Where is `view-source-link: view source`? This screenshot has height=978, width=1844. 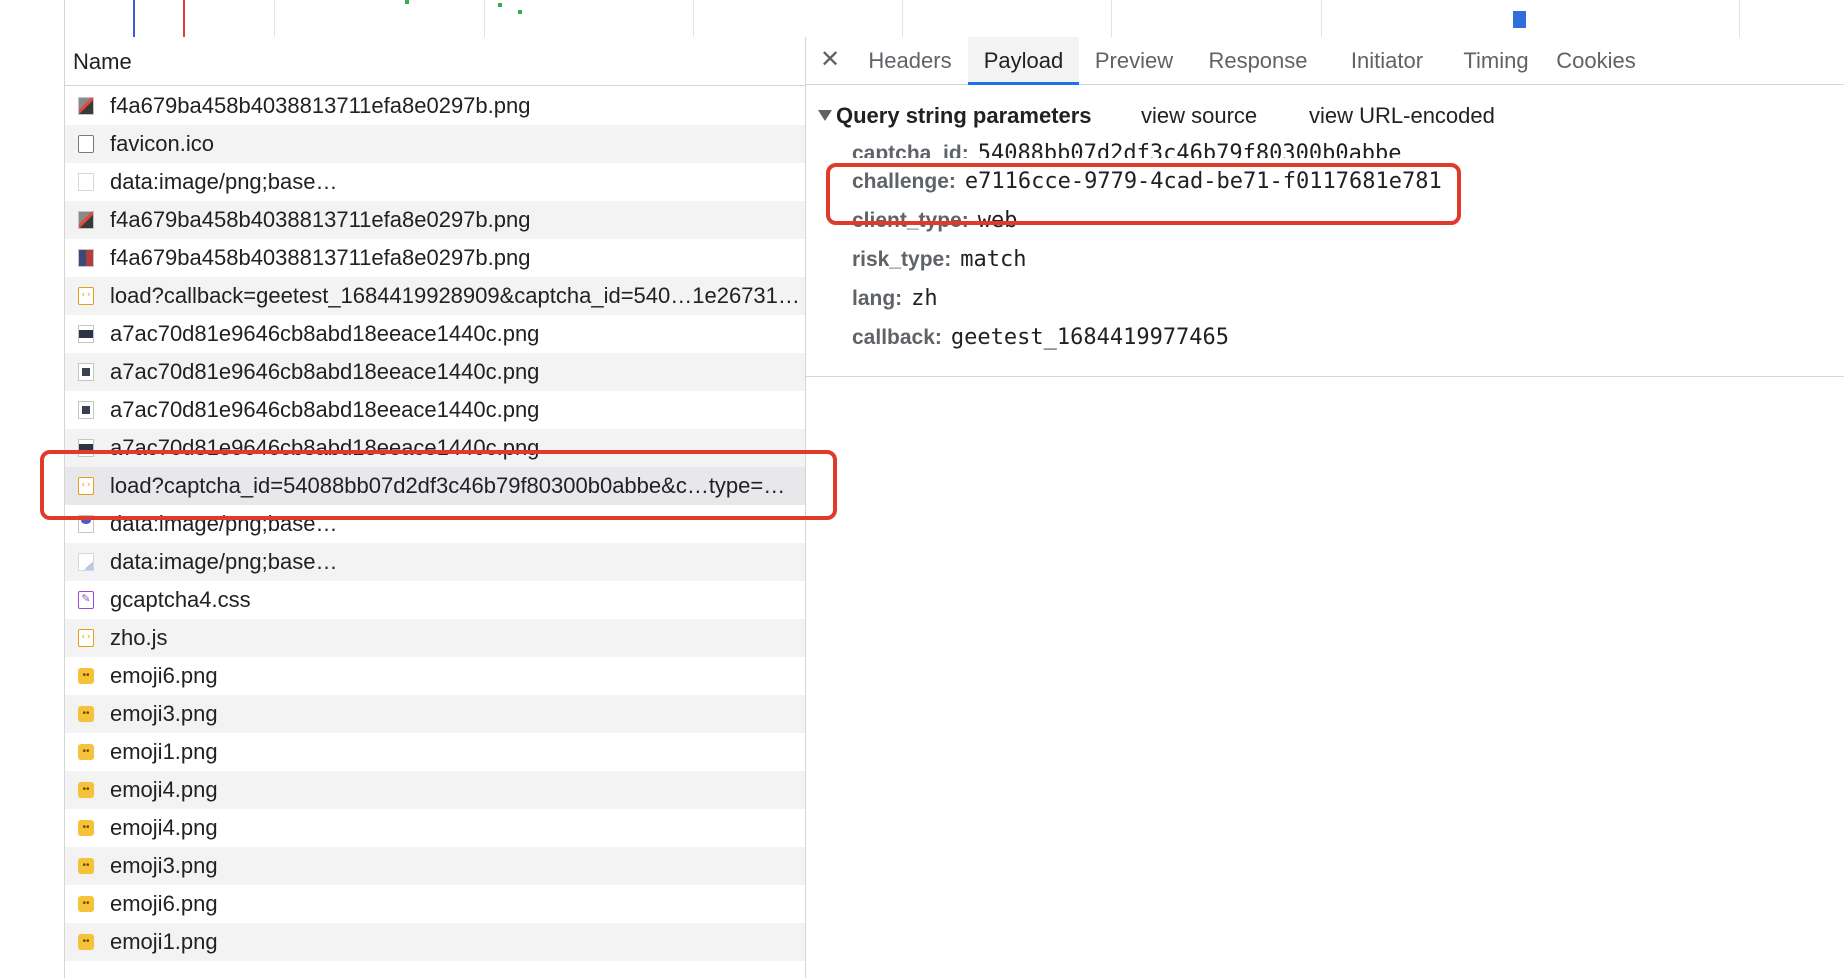
view-source-link: view source is located at coordinates (1199, 116).